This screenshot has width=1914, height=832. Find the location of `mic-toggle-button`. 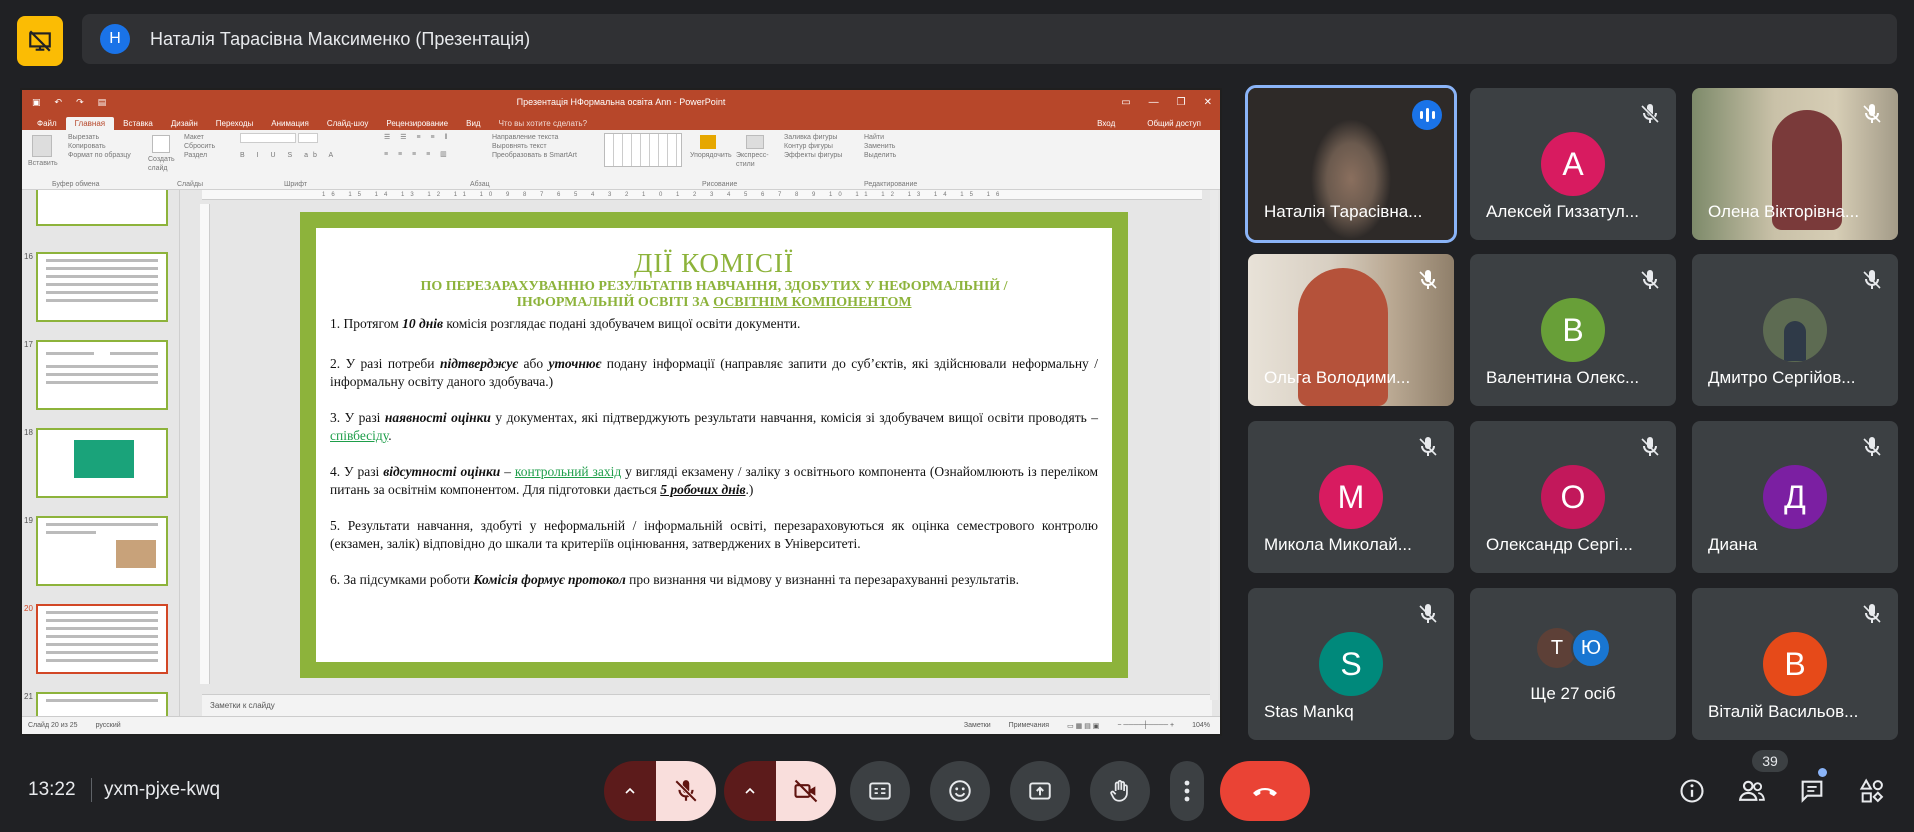

mic-toggle-button is located at coordinates (686, 791).